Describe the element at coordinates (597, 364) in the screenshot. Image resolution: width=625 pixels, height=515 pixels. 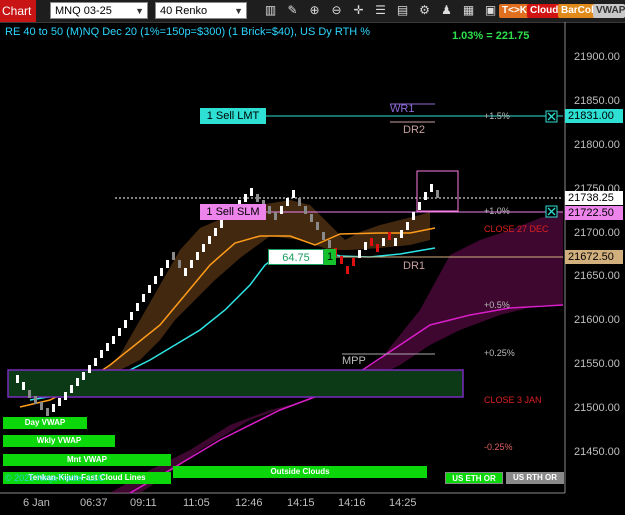
I see `price-axis-label: 21550.00` at that location.